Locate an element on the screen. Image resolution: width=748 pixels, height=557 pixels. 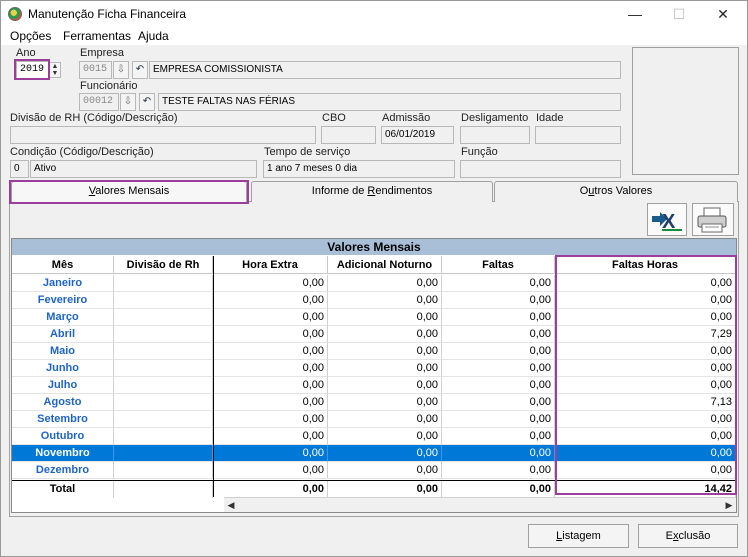
scroll-right-icon: ▶ is located at coordinates (729, 505).